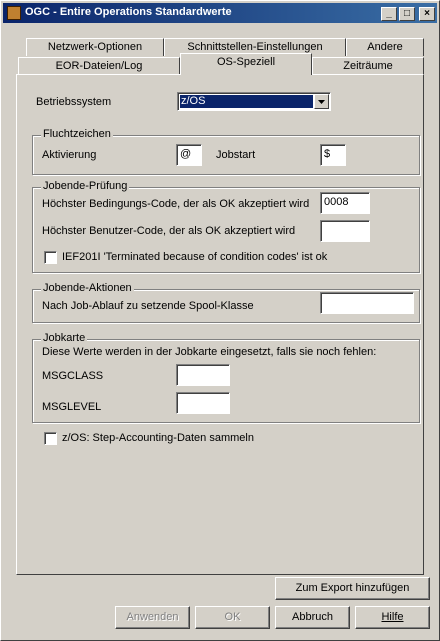 The width and height of the screenshot is (440, 641). What do you see at coordinates (246, 64) in the screenshot?
I see `tab-os-speziell: OS-Speziell` at bounding box center [246, 64].